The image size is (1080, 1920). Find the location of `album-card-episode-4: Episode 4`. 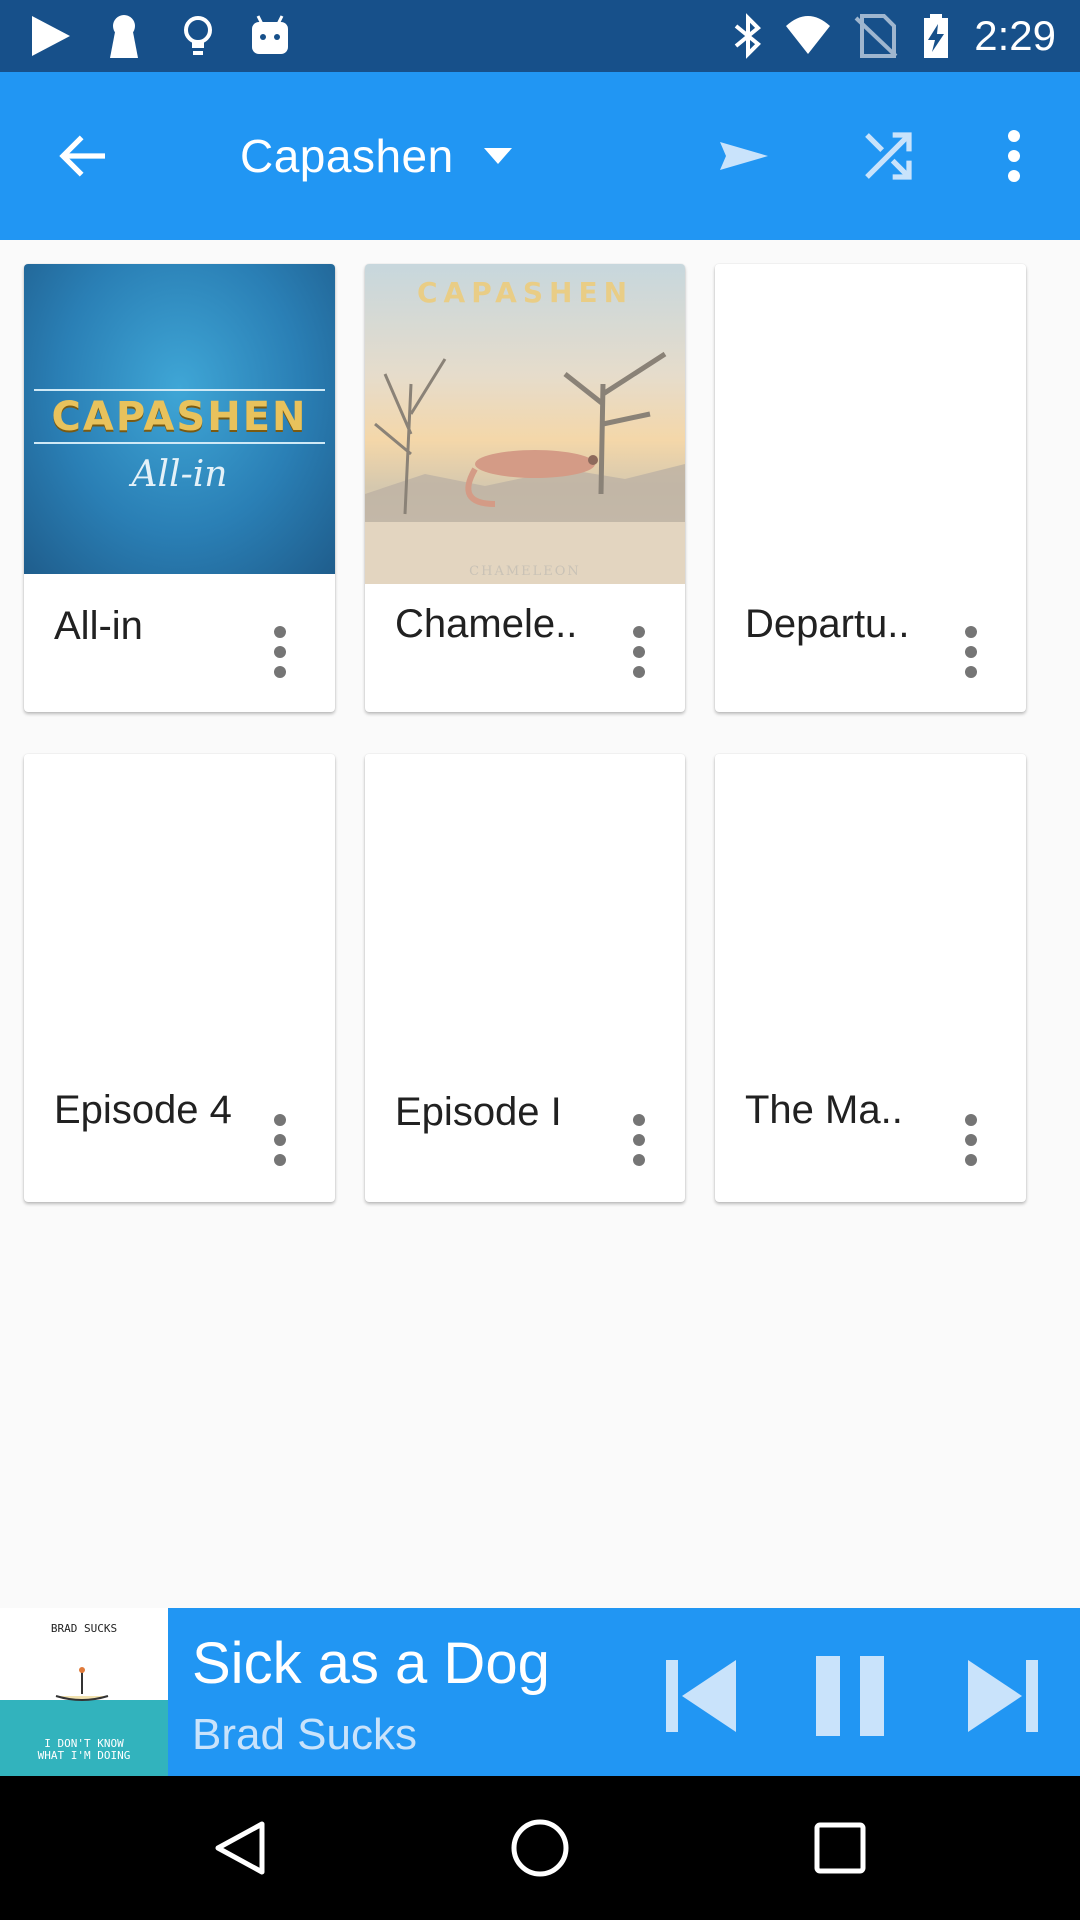

album-card-episode-4: Episode 4 is located at coordinates (179, 978).